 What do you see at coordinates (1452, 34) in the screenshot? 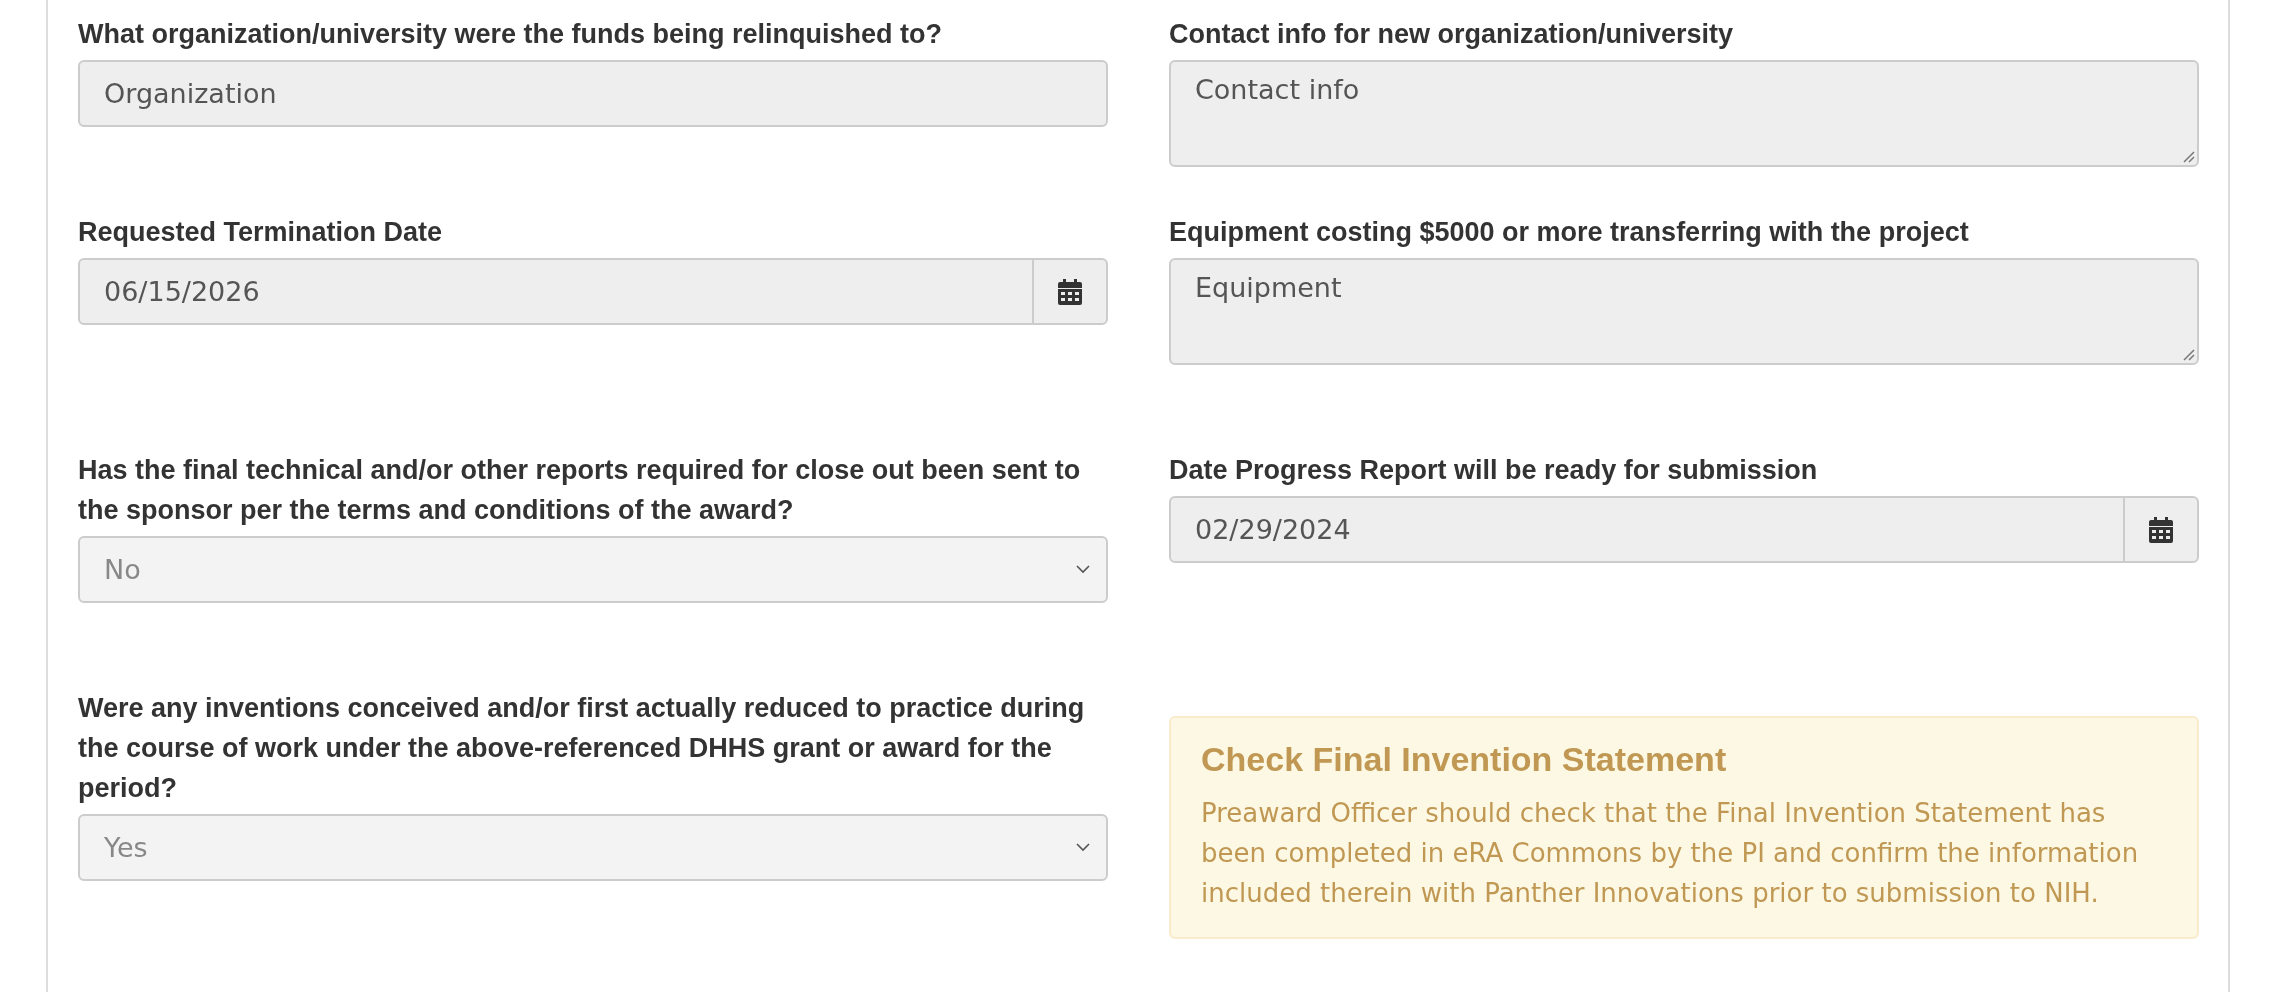
I see `field-label: Contact info for new organization/university` at bounding box center [1452, 34].